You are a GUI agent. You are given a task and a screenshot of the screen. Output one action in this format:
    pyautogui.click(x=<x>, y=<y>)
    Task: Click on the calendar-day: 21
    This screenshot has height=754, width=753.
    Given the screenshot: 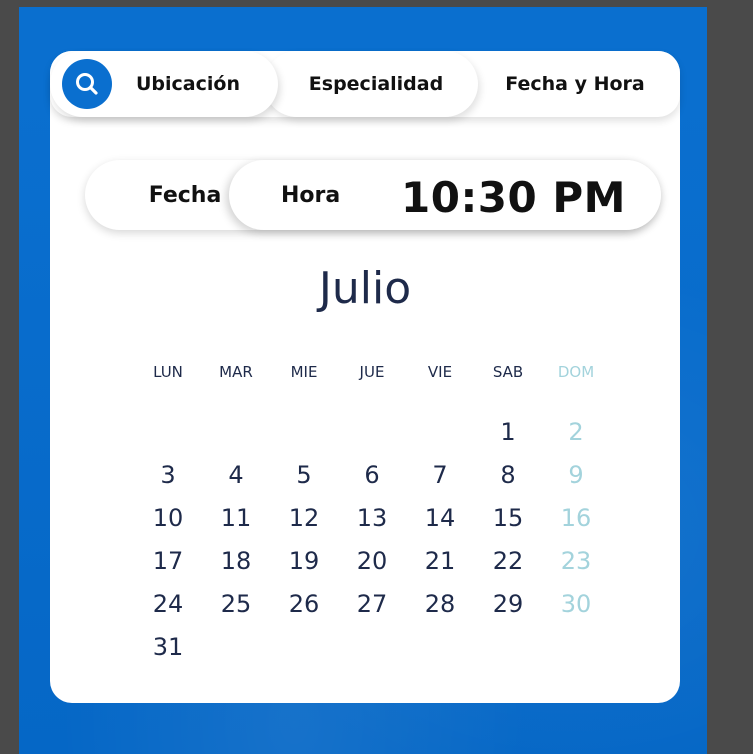 What is the action you would take?
    pyautogui.click(x=440, y=561)
    